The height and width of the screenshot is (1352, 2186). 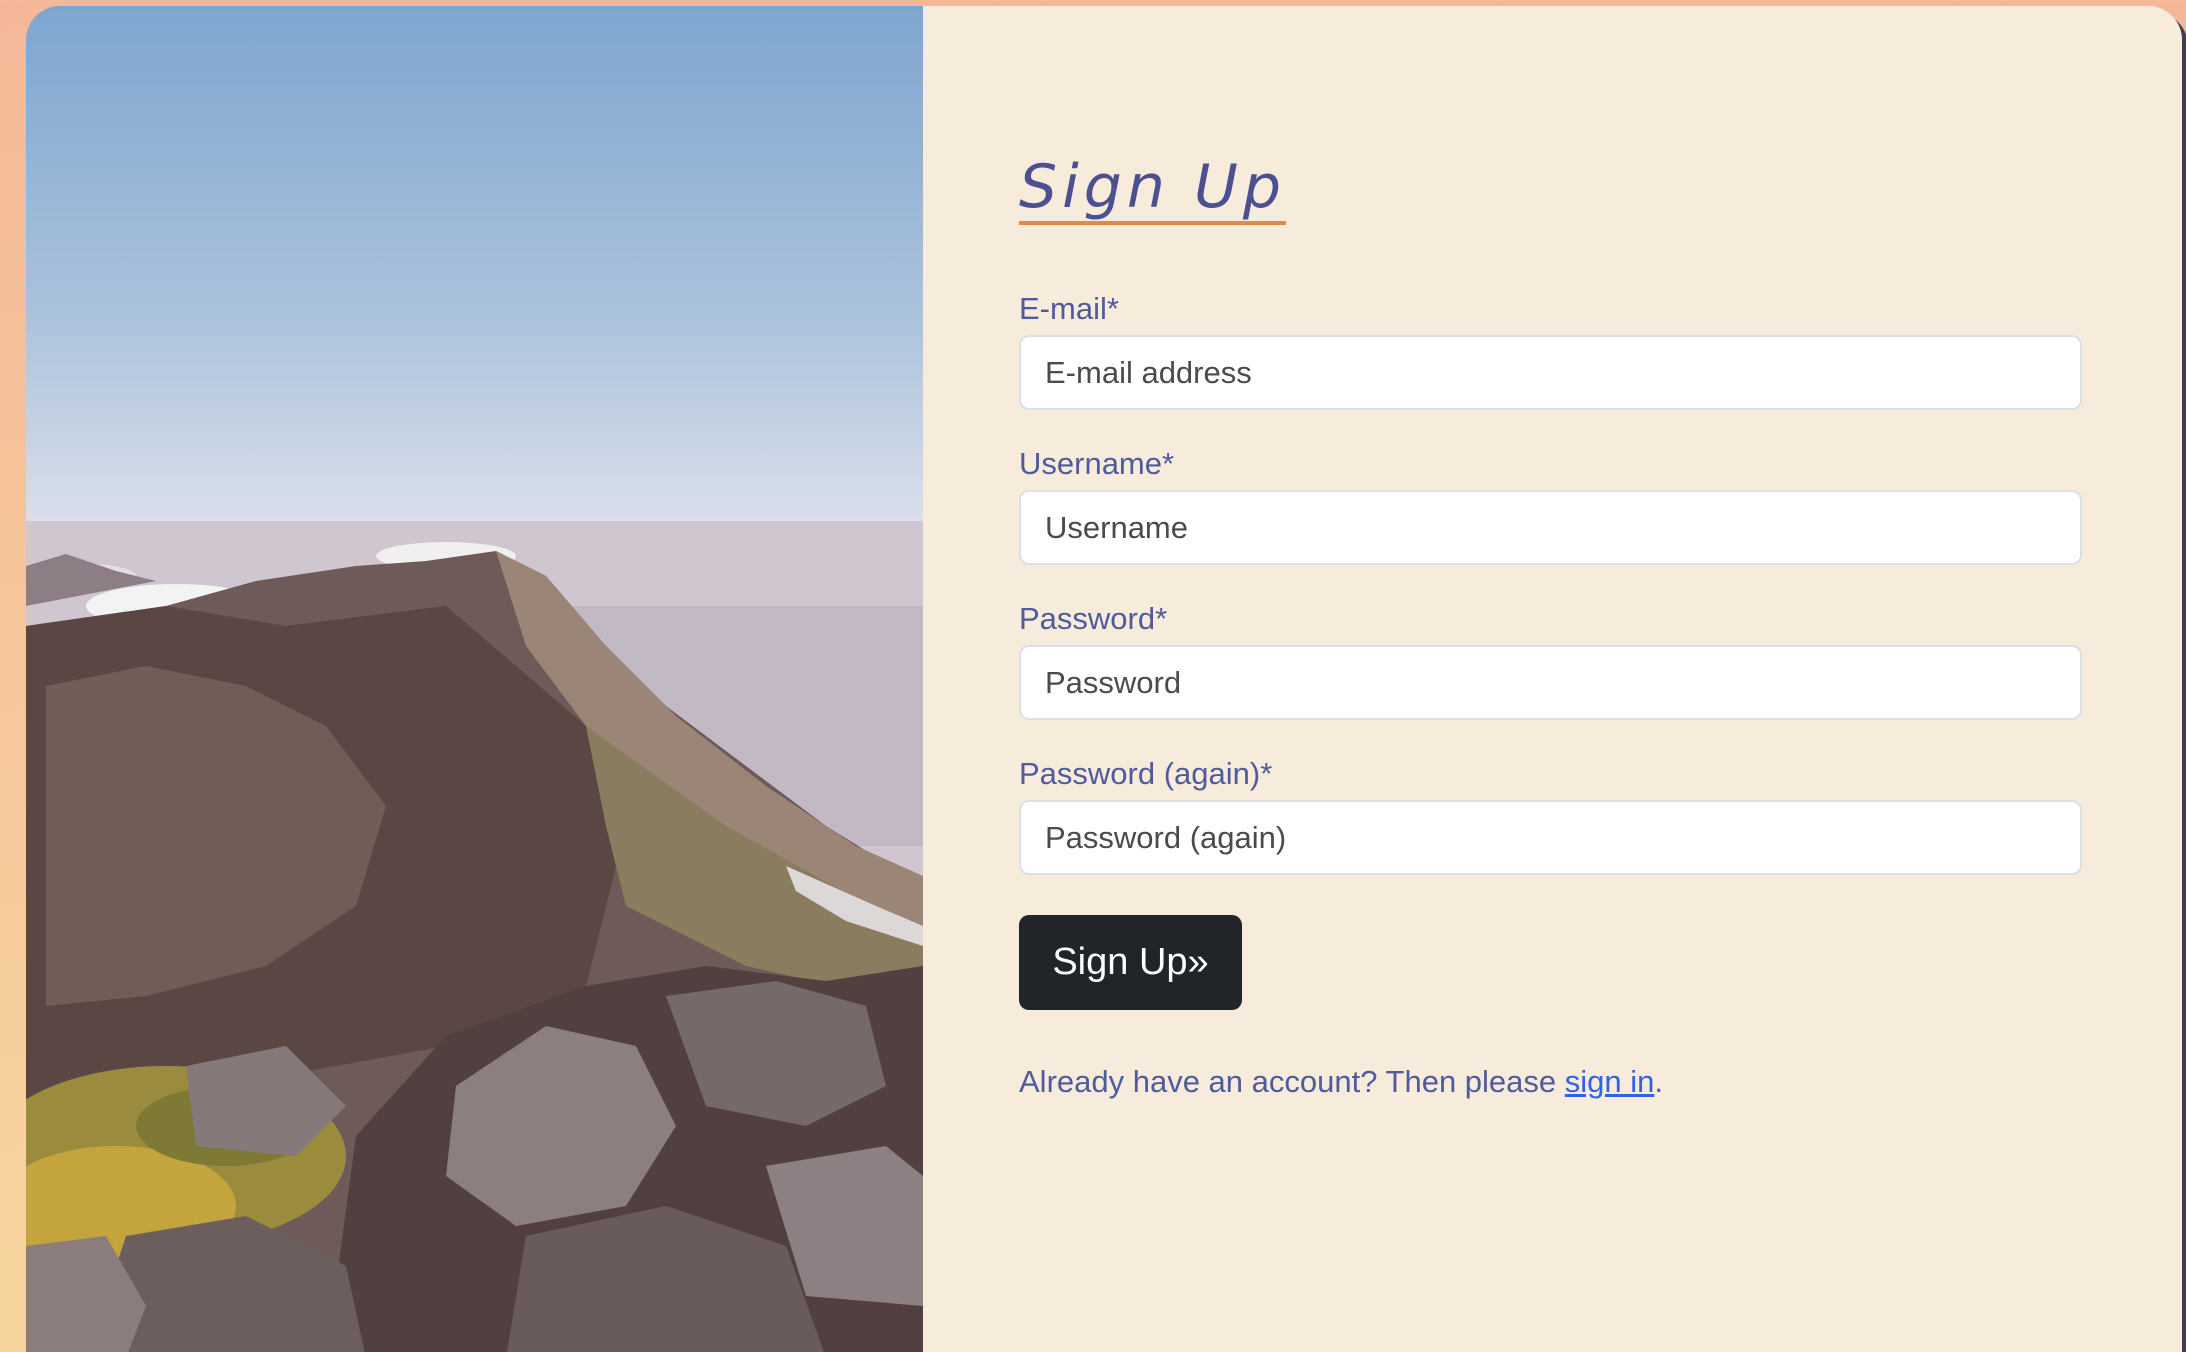 I want to click on sign-up-button: Sign Up», so click(x=1130, y=962).